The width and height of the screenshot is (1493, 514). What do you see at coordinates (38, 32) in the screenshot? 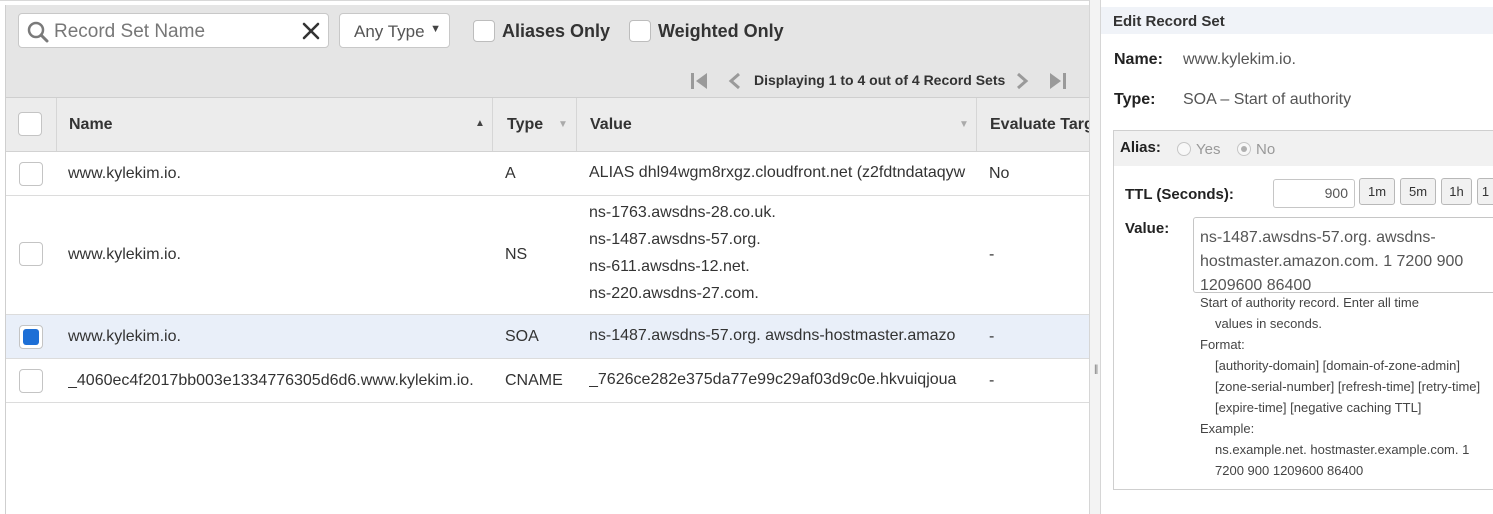
I see `search-icon` at bounding box center [38, 32].